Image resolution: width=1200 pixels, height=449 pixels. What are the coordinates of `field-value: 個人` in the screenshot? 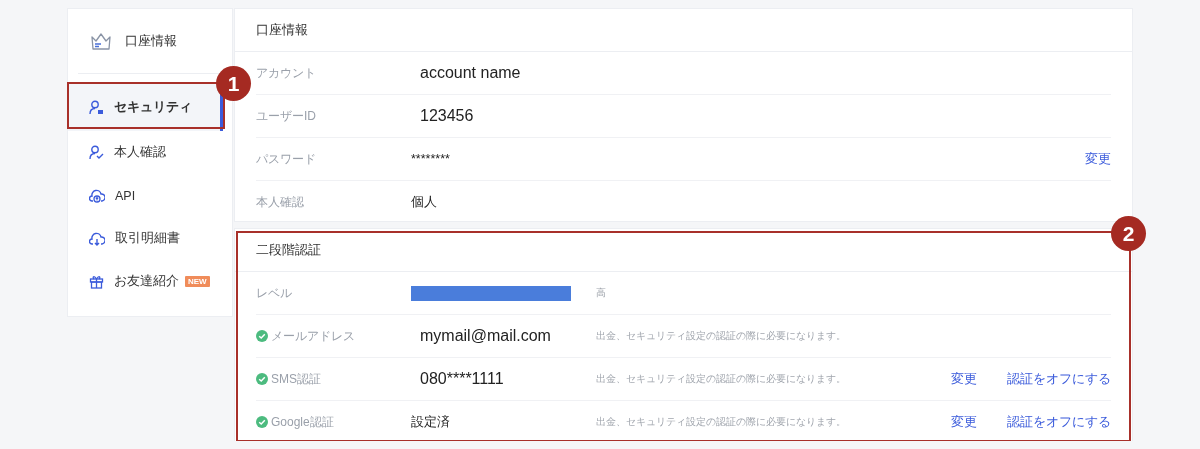 It's located at (424, 202).